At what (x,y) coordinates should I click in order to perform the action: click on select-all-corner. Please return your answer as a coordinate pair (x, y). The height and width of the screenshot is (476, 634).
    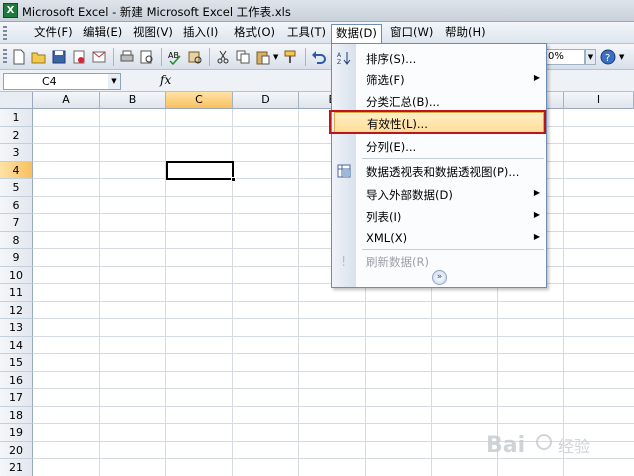
    Looking at the image, I should click on (16, 100).